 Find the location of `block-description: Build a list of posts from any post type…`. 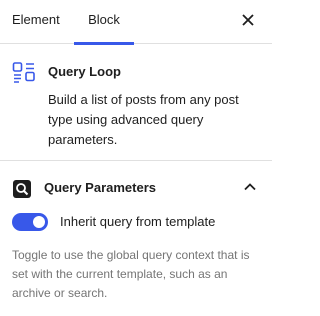

block-description: Build a list of posts from any post type… is located at coordinates (143, 119).